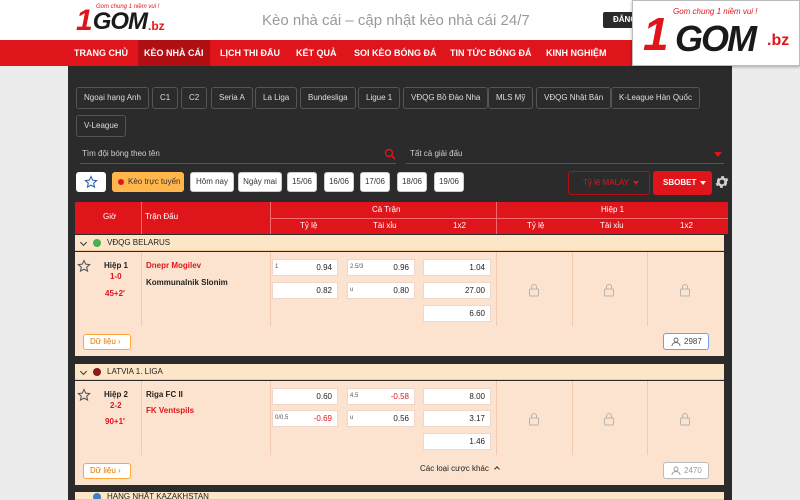 This screenshot has width=800, height=500. I want to click on date-button: 15/06, so click(302, 182).